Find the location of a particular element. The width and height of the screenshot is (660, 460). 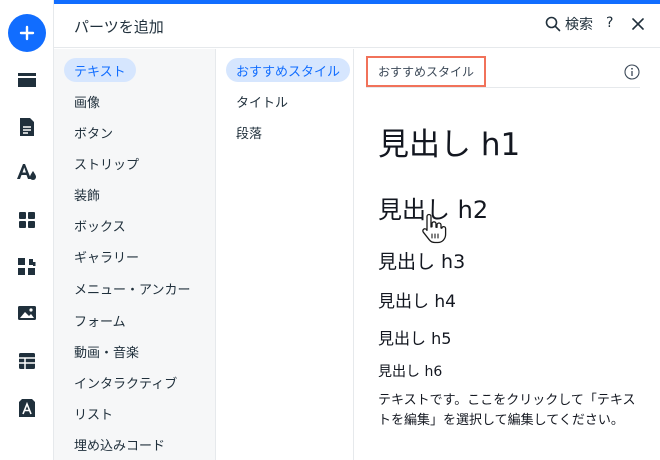

business-apps-button is located at coordinates (27, 267).